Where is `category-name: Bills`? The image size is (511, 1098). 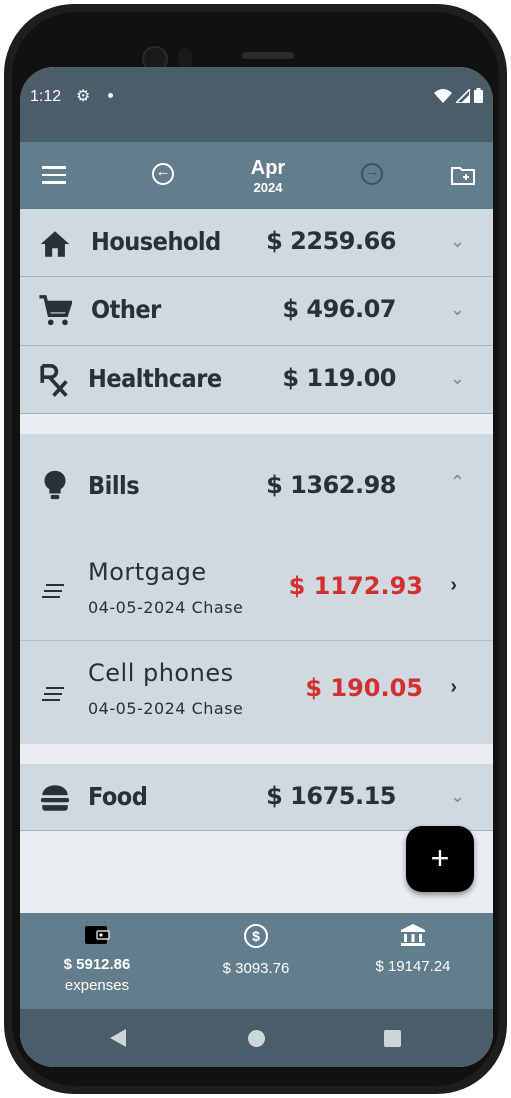
category-name: Bills is located at coordinates (114, 485).